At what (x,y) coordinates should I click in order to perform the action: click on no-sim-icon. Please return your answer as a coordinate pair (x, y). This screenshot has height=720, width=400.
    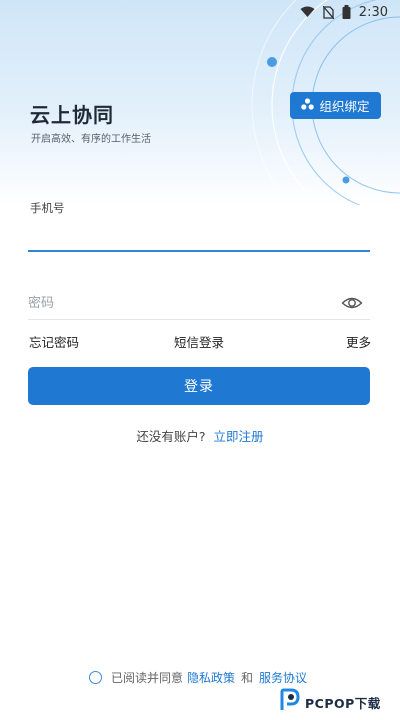
    Looking at the image, I should click on (328, 12).